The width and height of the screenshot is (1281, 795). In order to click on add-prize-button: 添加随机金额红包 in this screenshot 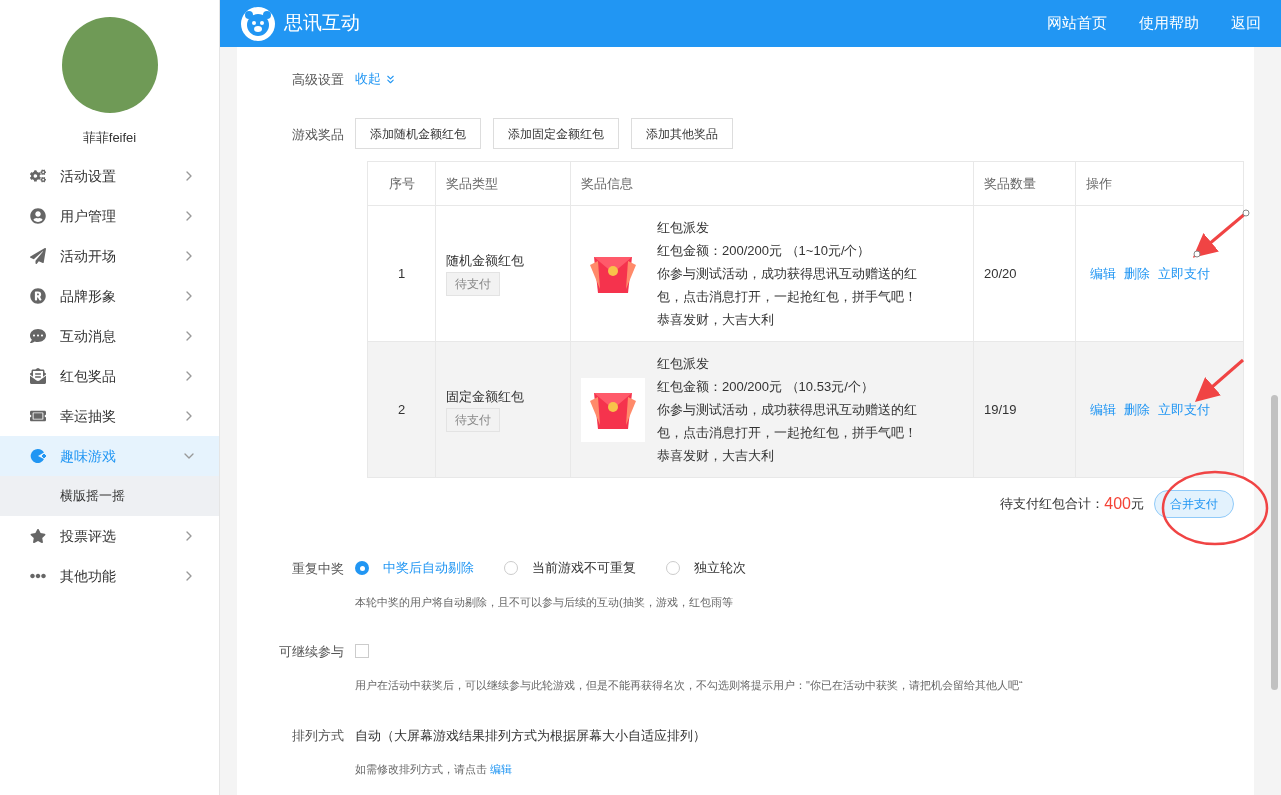, I will do `click(418, 133)`.